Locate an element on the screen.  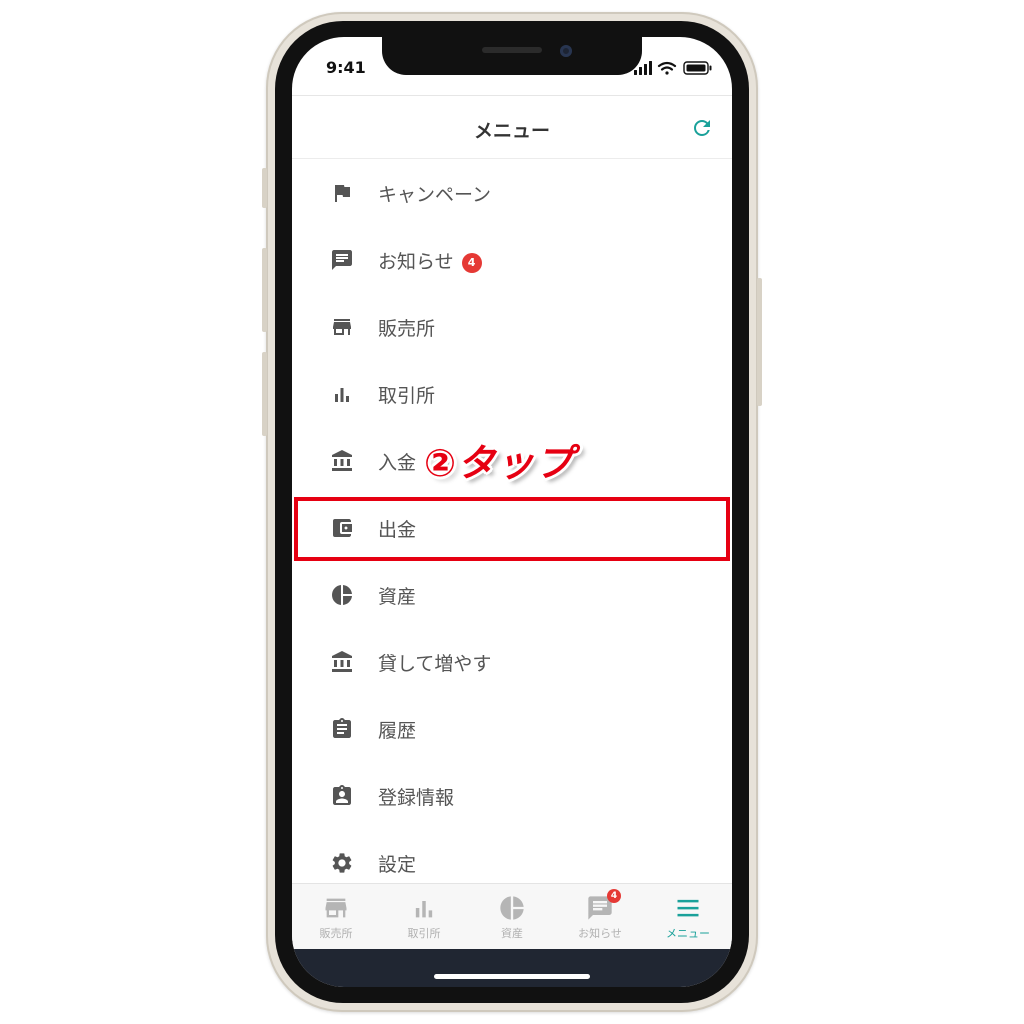
refresh-icon is located at coordinates (702, 128).